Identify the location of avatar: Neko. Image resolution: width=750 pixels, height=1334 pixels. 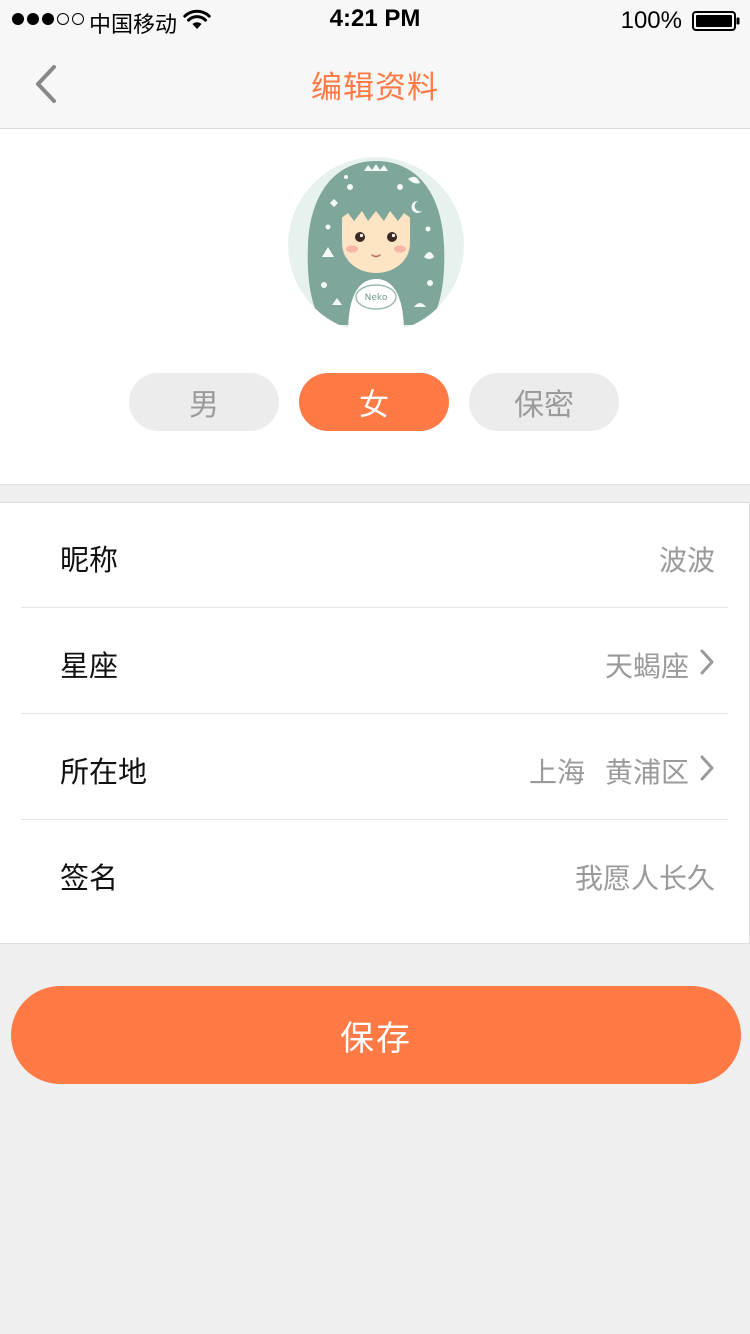
(376, 245).